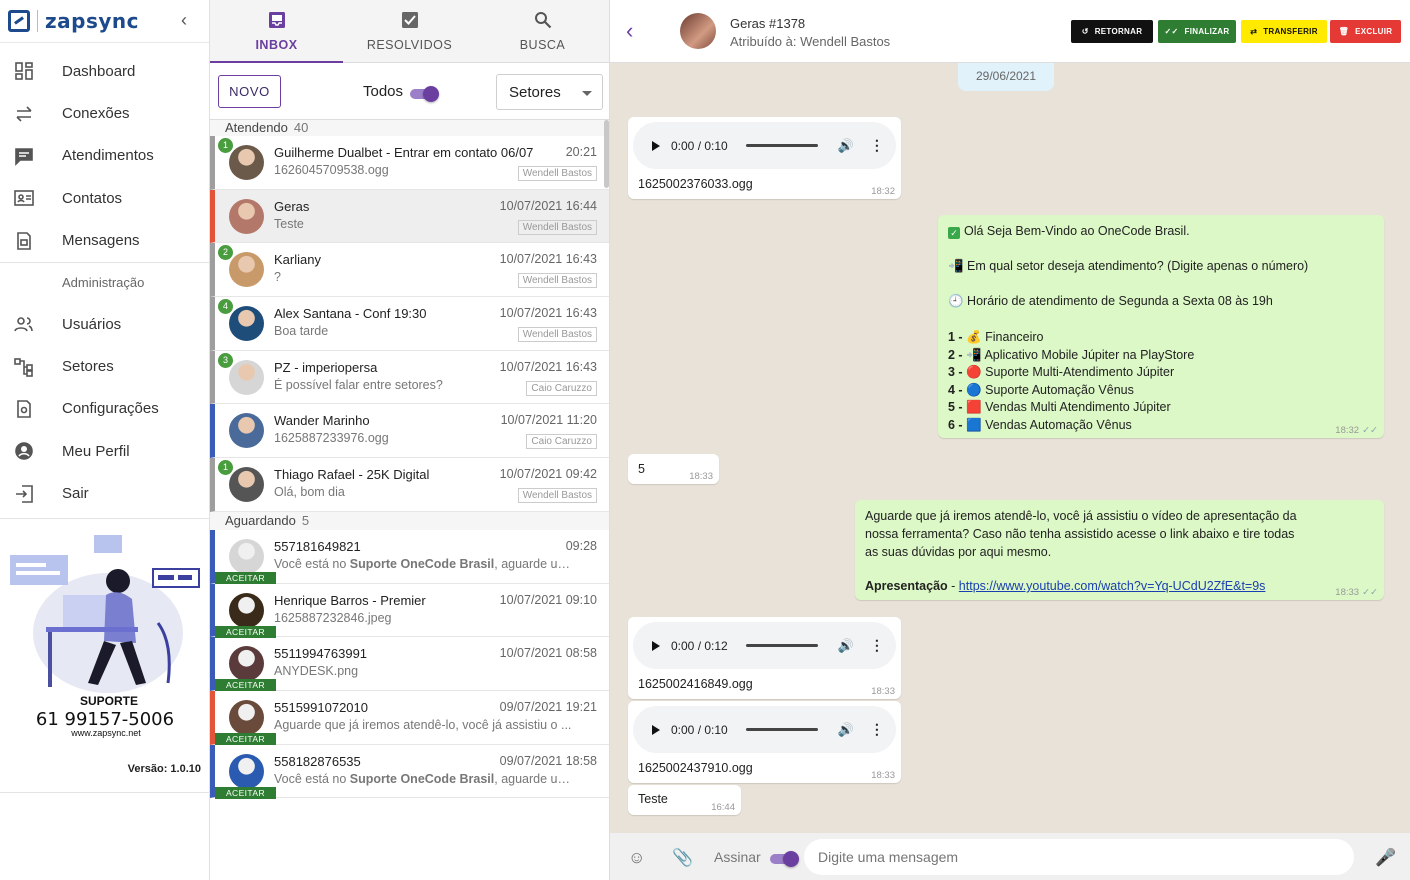  I want to click on tab-resolvidos: RESOLVIDOS, so click(409, 31).